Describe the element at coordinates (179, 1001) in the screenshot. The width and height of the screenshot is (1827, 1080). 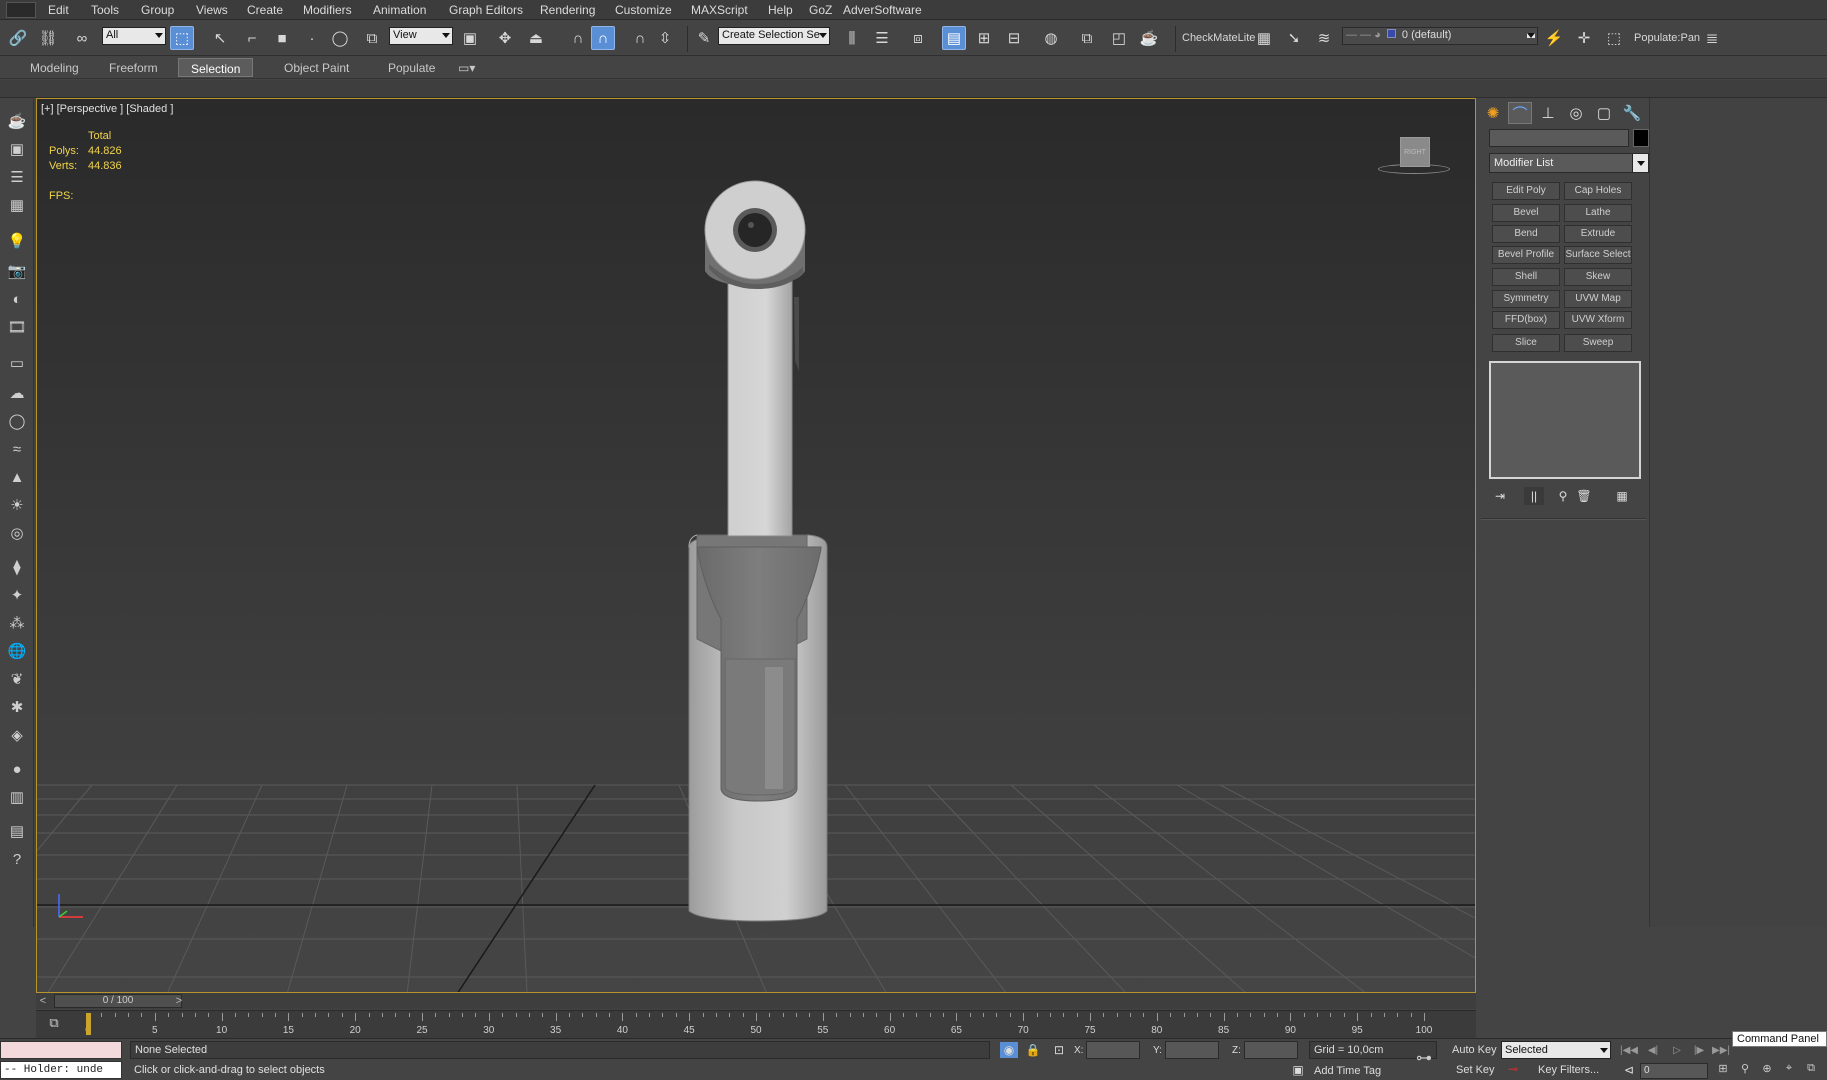
I see `next-frame-arrow: >` at that location.